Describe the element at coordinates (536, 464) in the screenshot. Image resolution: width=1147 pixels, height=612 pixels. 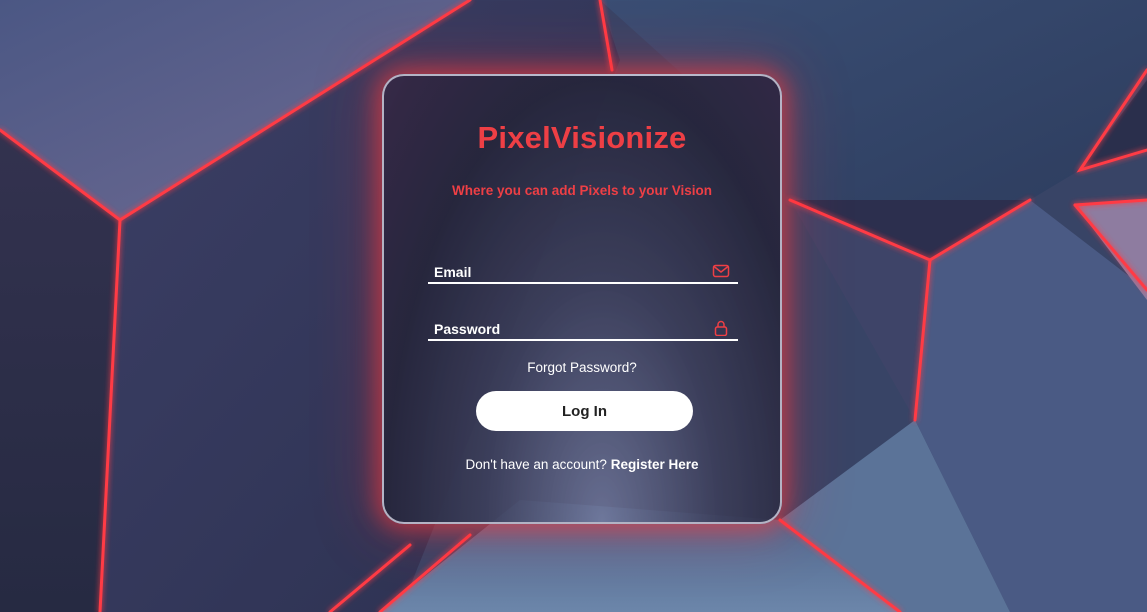
I see `register-prompt: Don't have an account?` at that location.